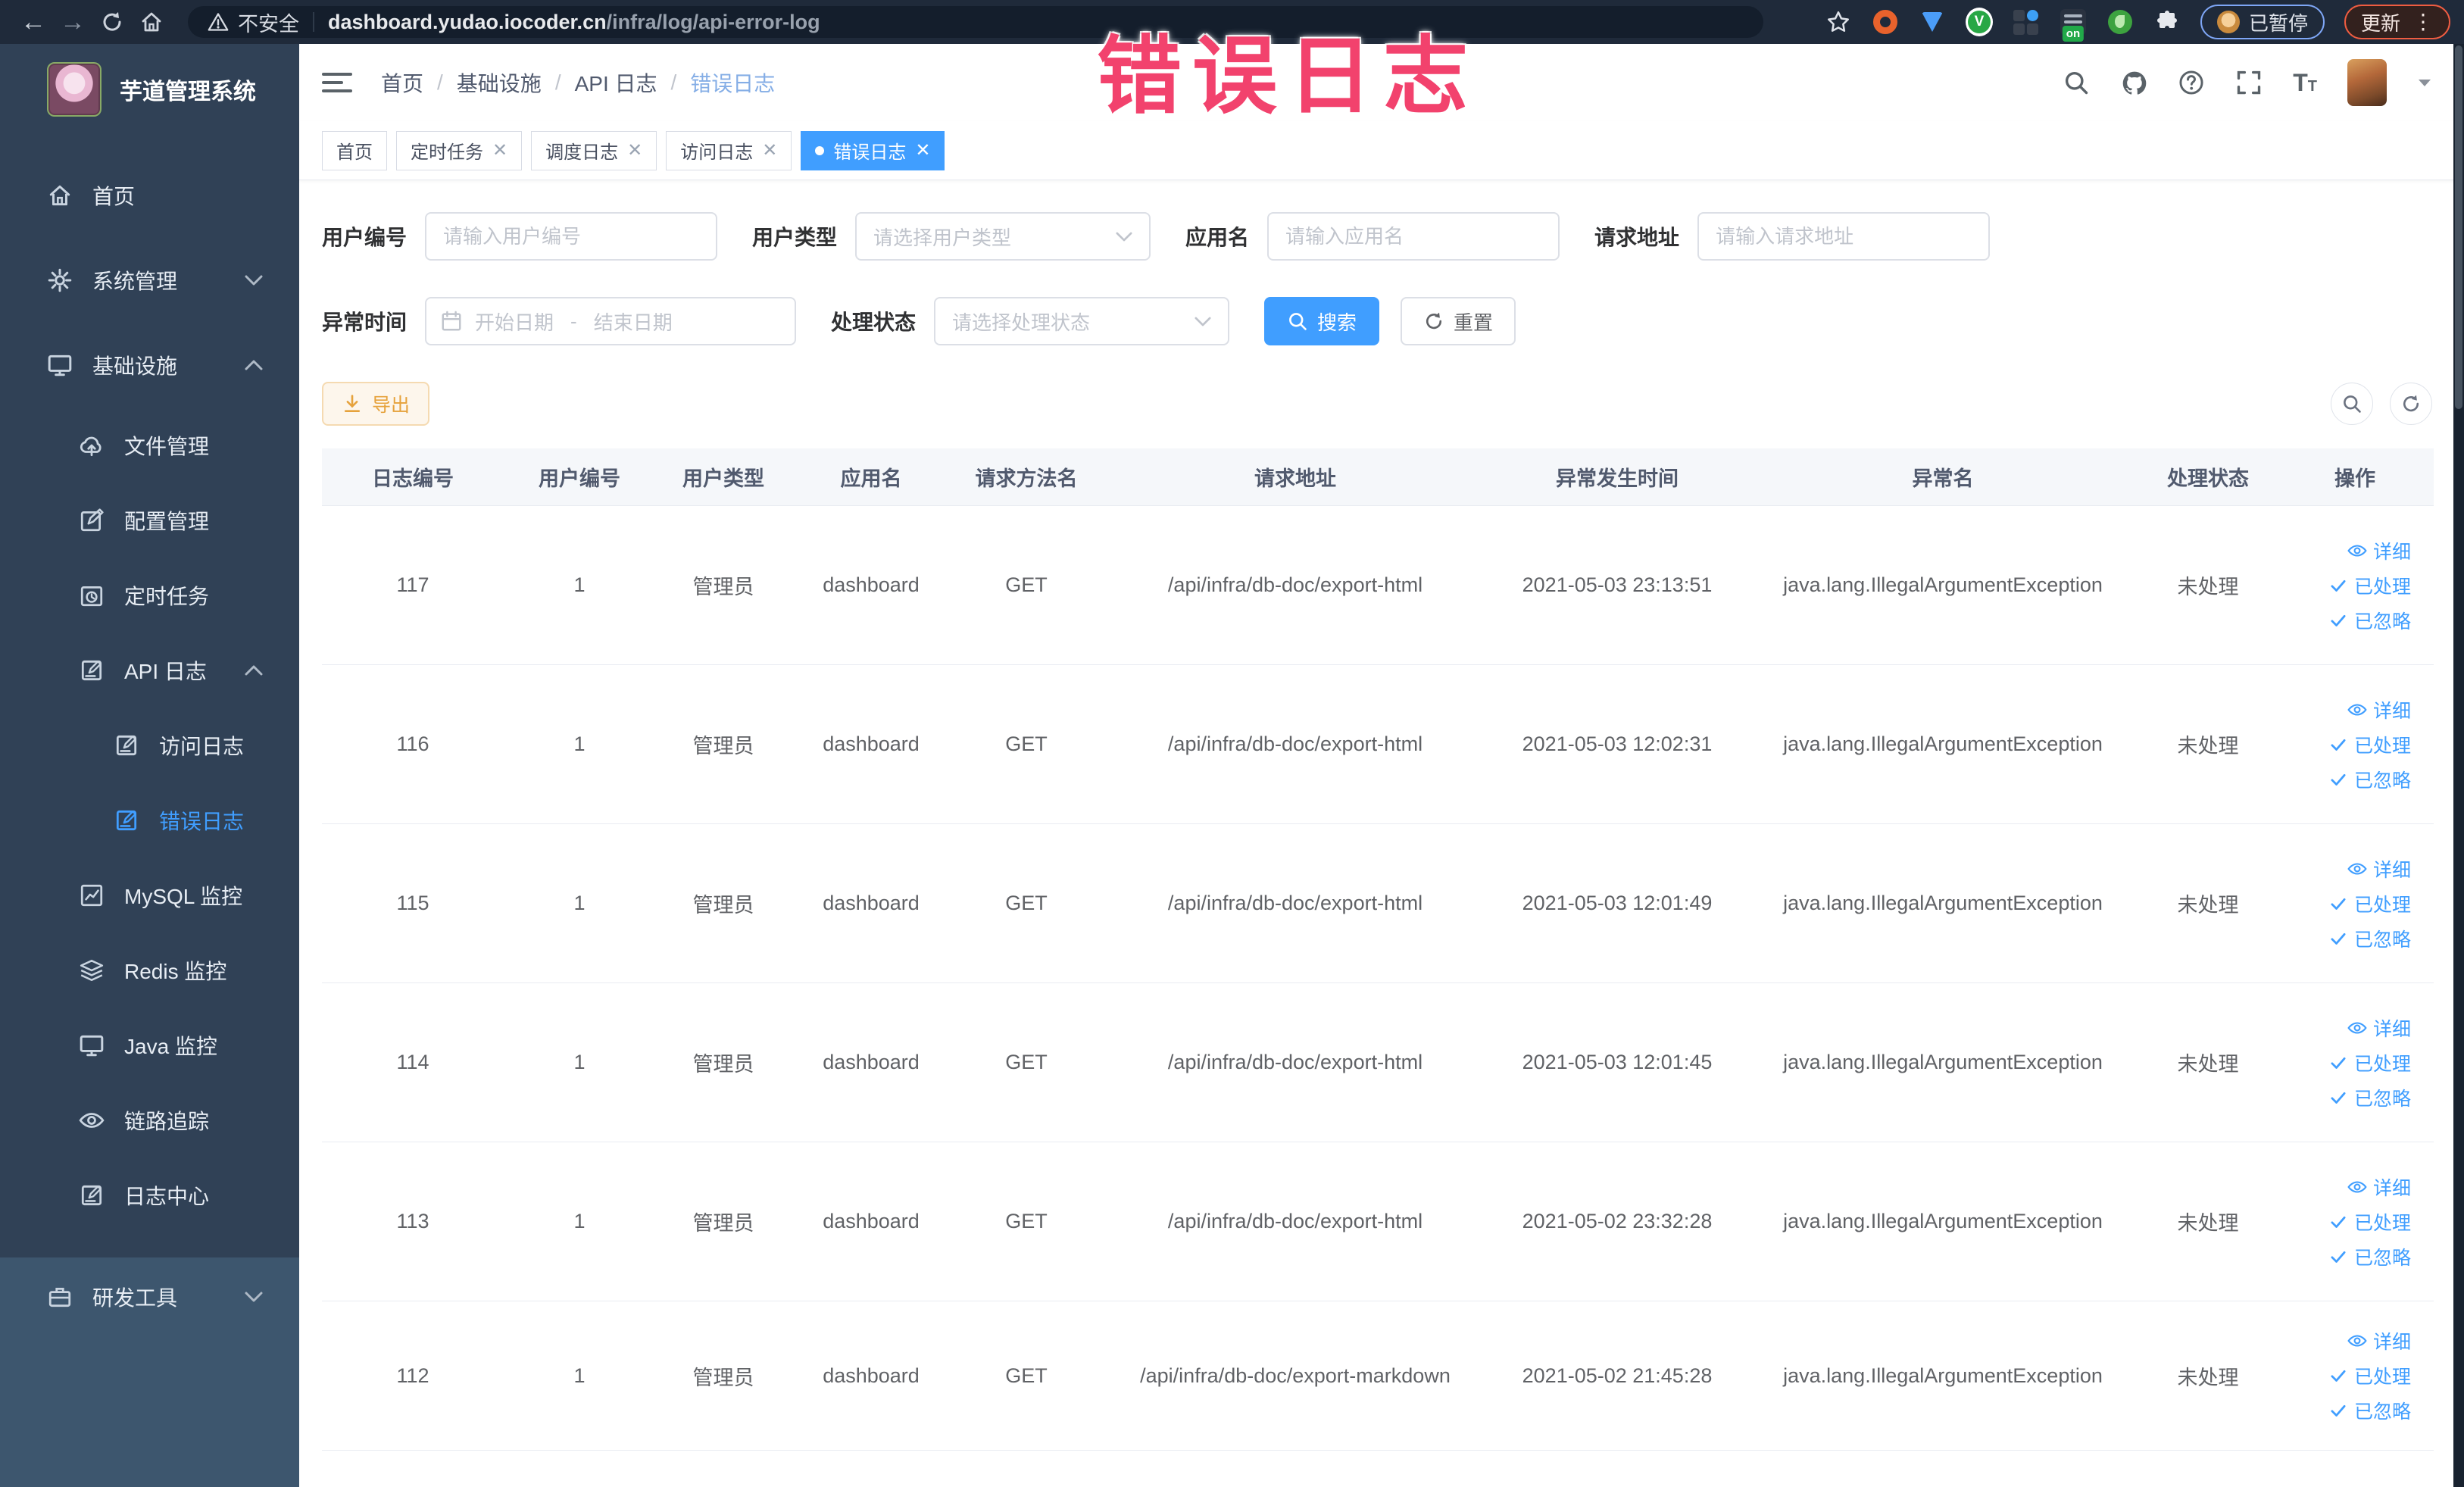 This screenshot has height=1487, width=2464. What do you see at coordinates (337, 82) in the screenshot?
I see `sidebar-collapse-icon` at bounding box center [337, 82].